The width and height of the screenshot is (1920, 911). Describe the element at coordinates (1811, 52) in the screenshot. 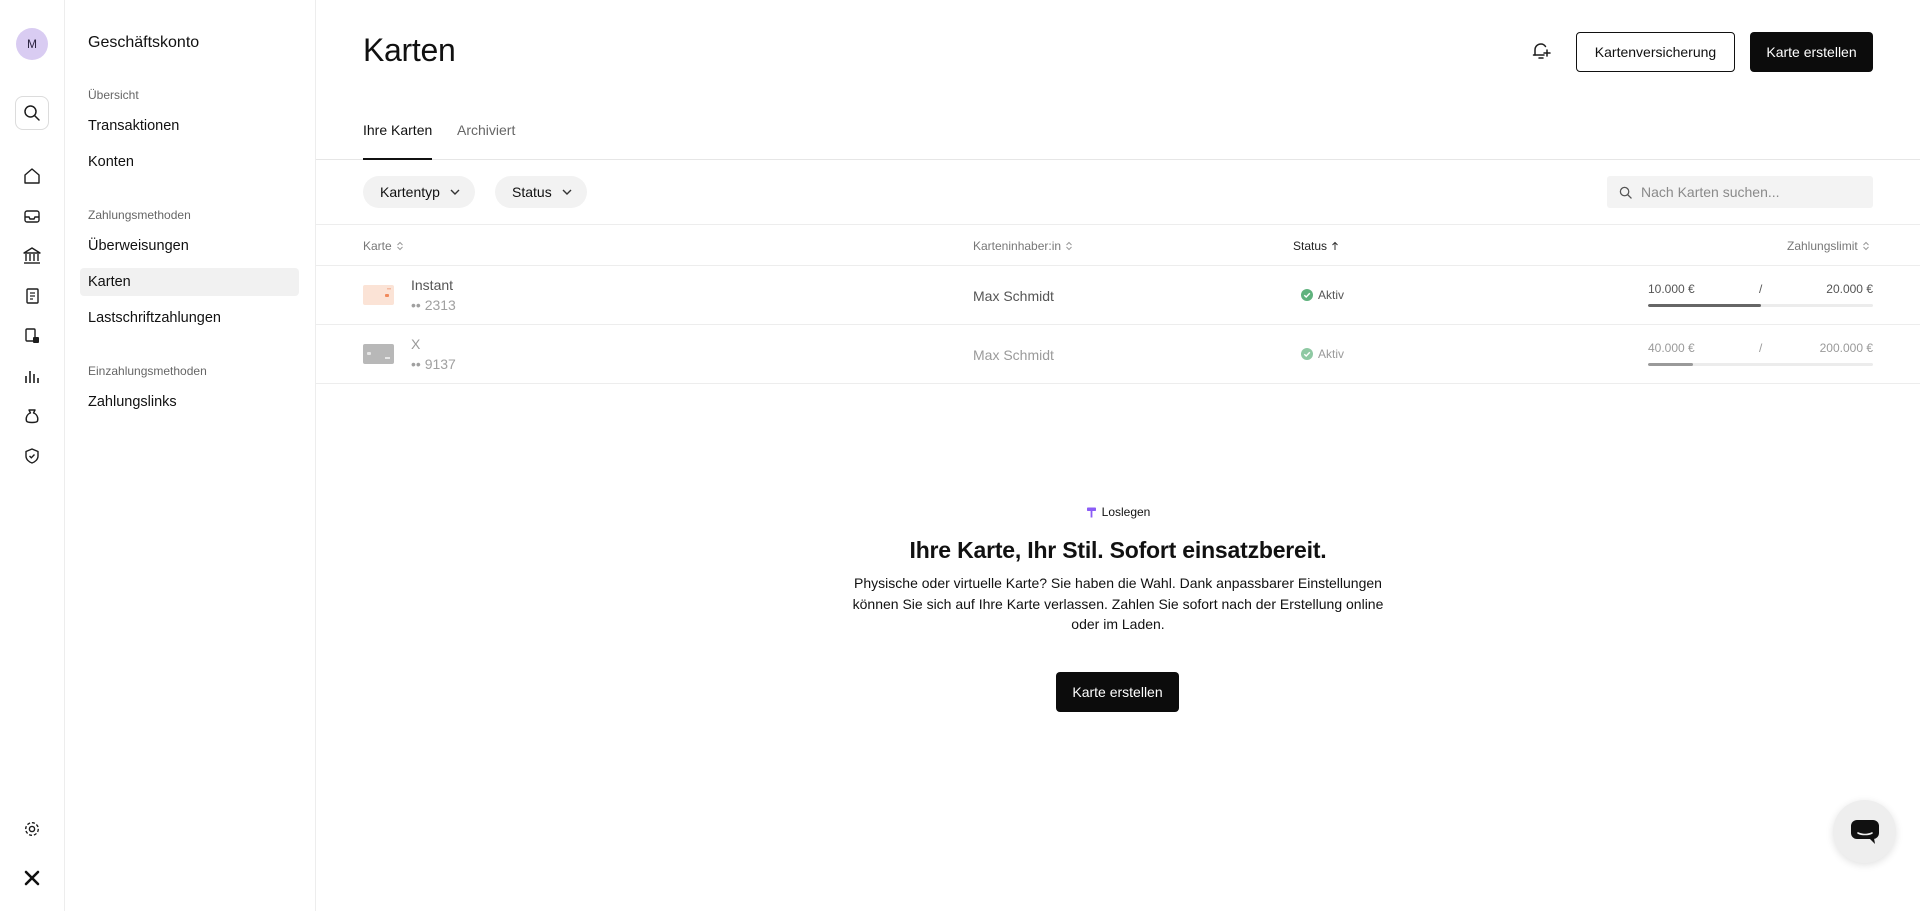

I see `create-card-button: Karte erstellen` at that location.